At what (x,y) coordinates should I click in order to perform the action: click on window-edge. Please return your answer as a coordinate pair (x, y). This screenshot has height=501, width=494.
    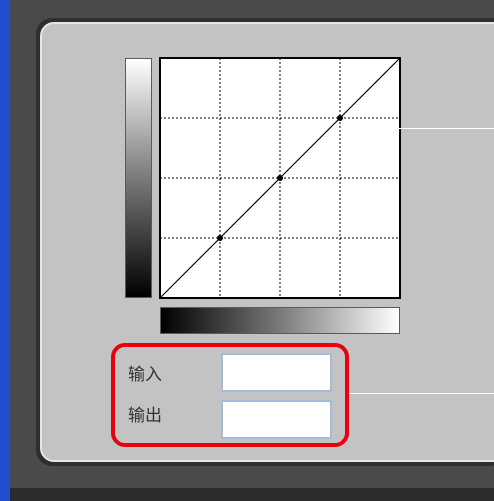
    Looking at the image, I should click on (5, 250).